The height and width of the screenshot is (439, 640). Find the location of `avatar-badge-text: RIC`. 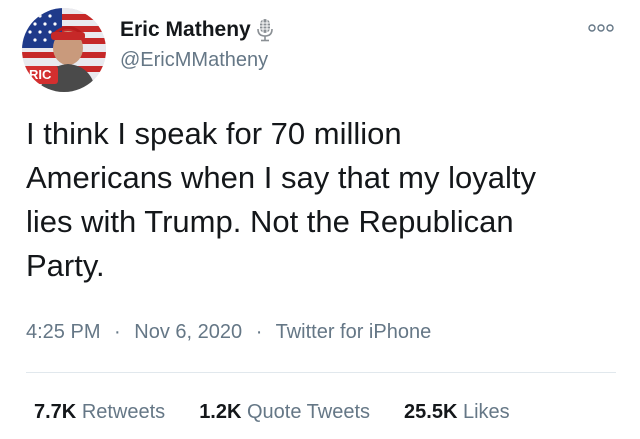

avatar-badge-text: RIC is located at coordinates (40, 74).